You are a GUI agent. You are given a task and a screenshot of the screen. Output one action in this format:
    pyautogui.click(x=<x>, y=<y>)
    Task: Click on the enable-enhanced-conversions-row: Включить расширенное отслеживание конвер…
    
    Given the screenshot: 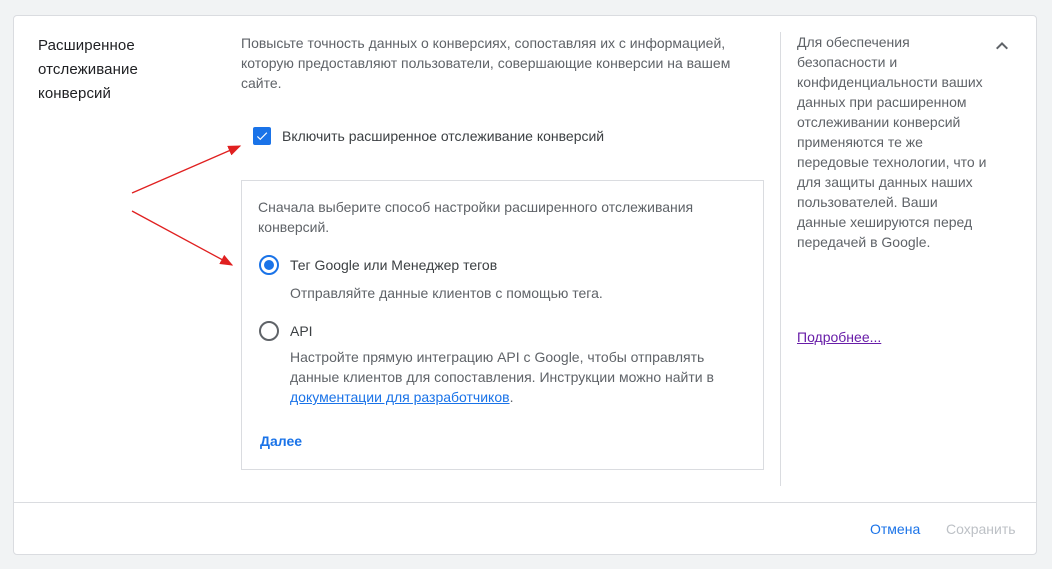 What is the action you would take?
    pyautogui.click(x=428, y=136)
    